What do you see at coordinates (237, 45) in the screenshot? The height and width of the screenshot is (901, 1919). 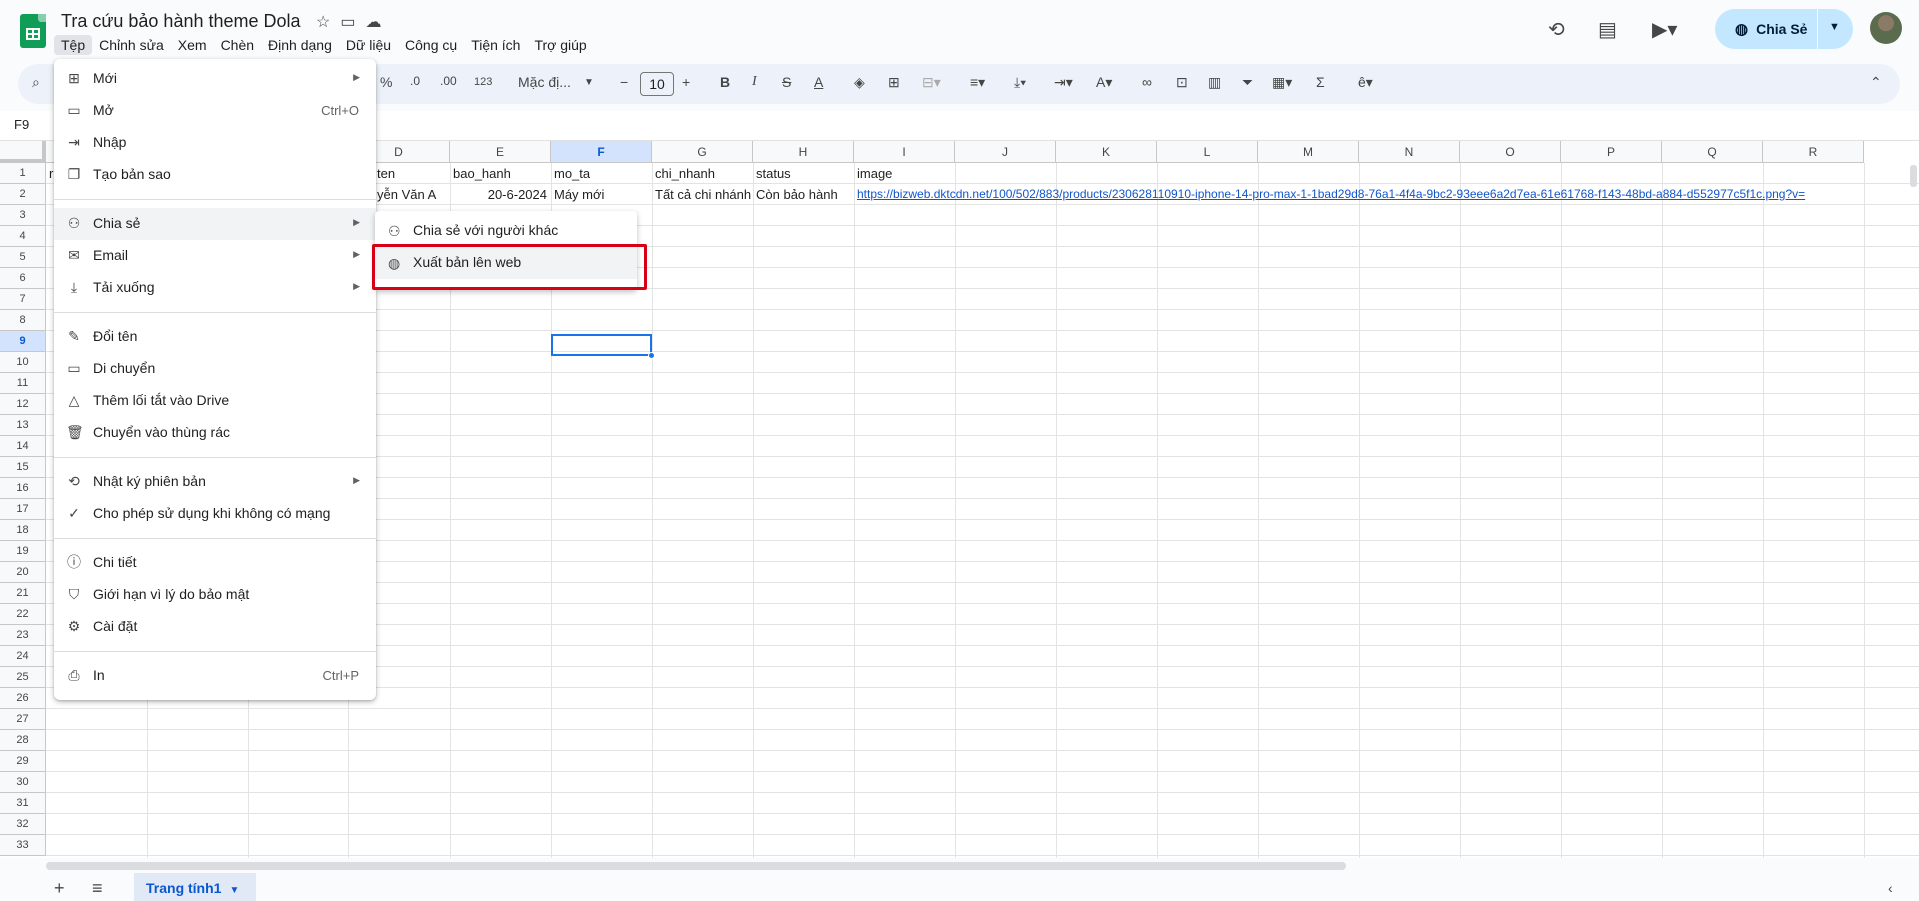 I see `menu-insert: Chèn` at bounding box center [237, 45].